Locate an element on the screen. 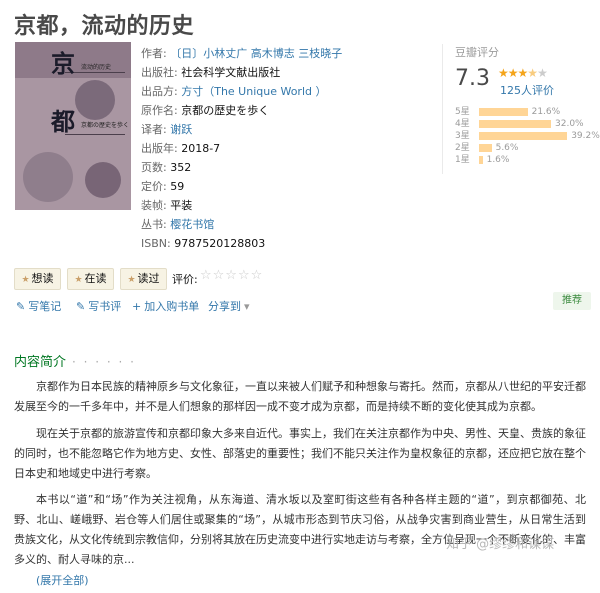  info-value: 59 is located at coordinates (177, 186).